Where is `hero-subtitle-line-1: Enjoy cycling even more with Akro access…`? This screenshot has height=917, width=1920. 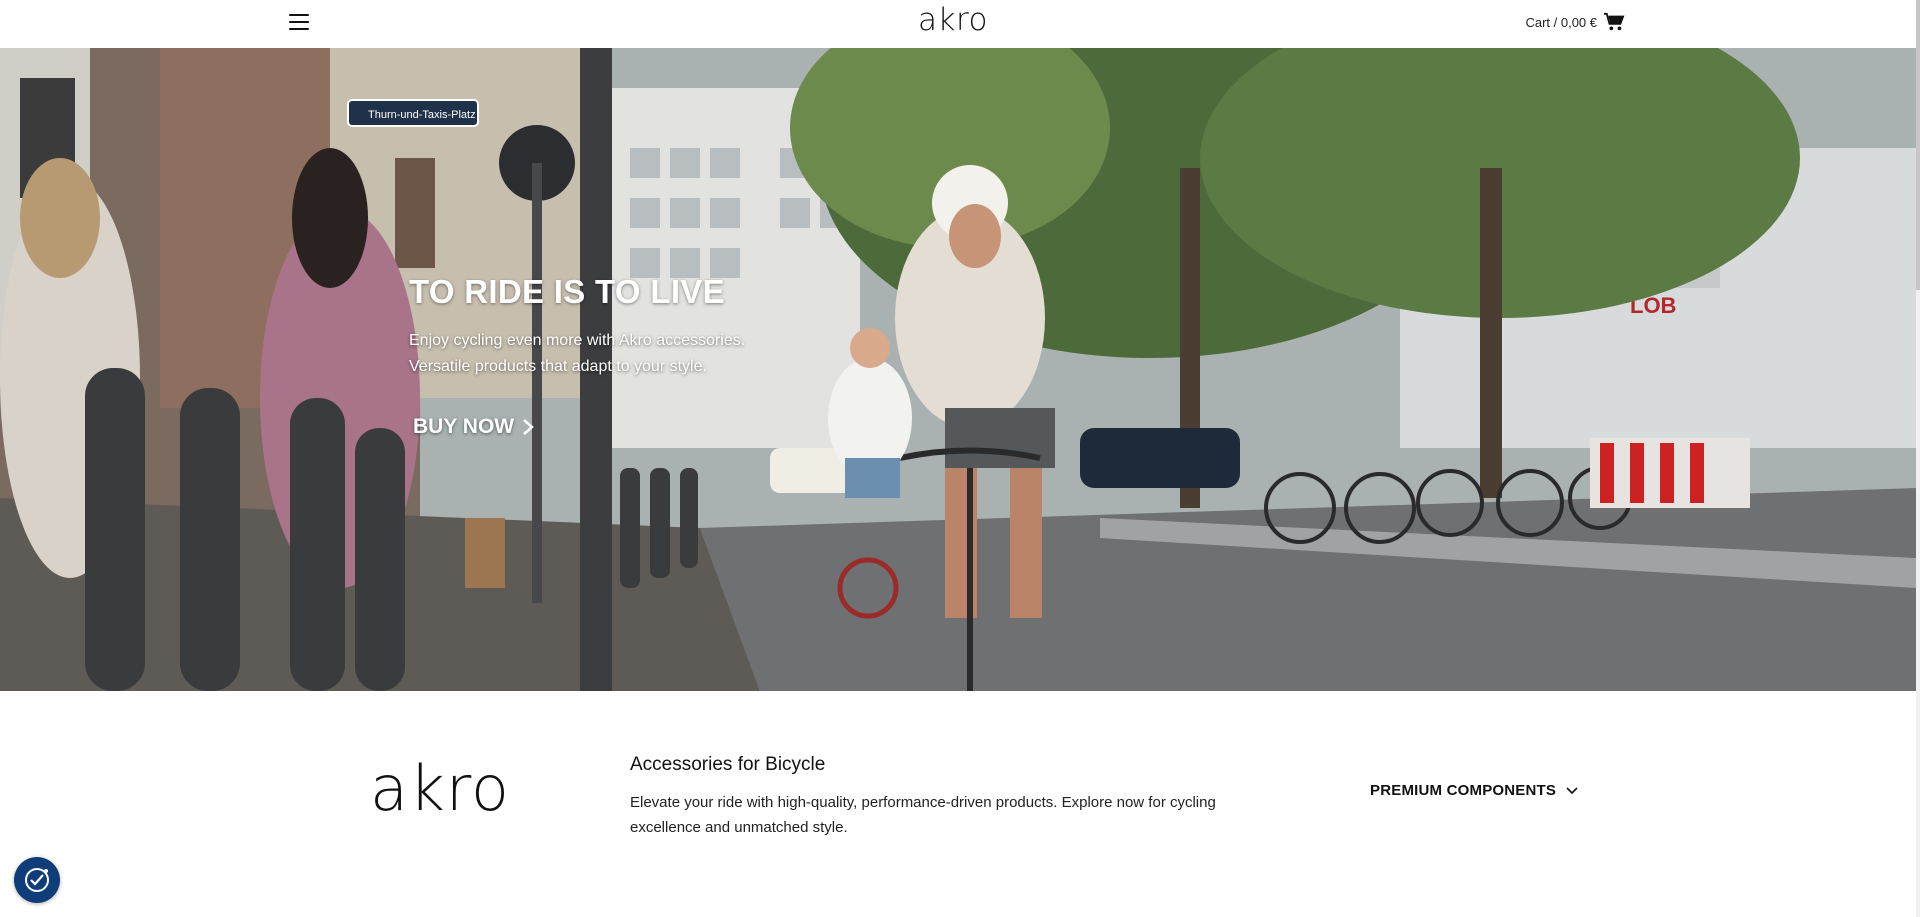 hero-subtitle-line-1: Enjoy cycling even more with Akro access… is located at coordinates (577, 340).